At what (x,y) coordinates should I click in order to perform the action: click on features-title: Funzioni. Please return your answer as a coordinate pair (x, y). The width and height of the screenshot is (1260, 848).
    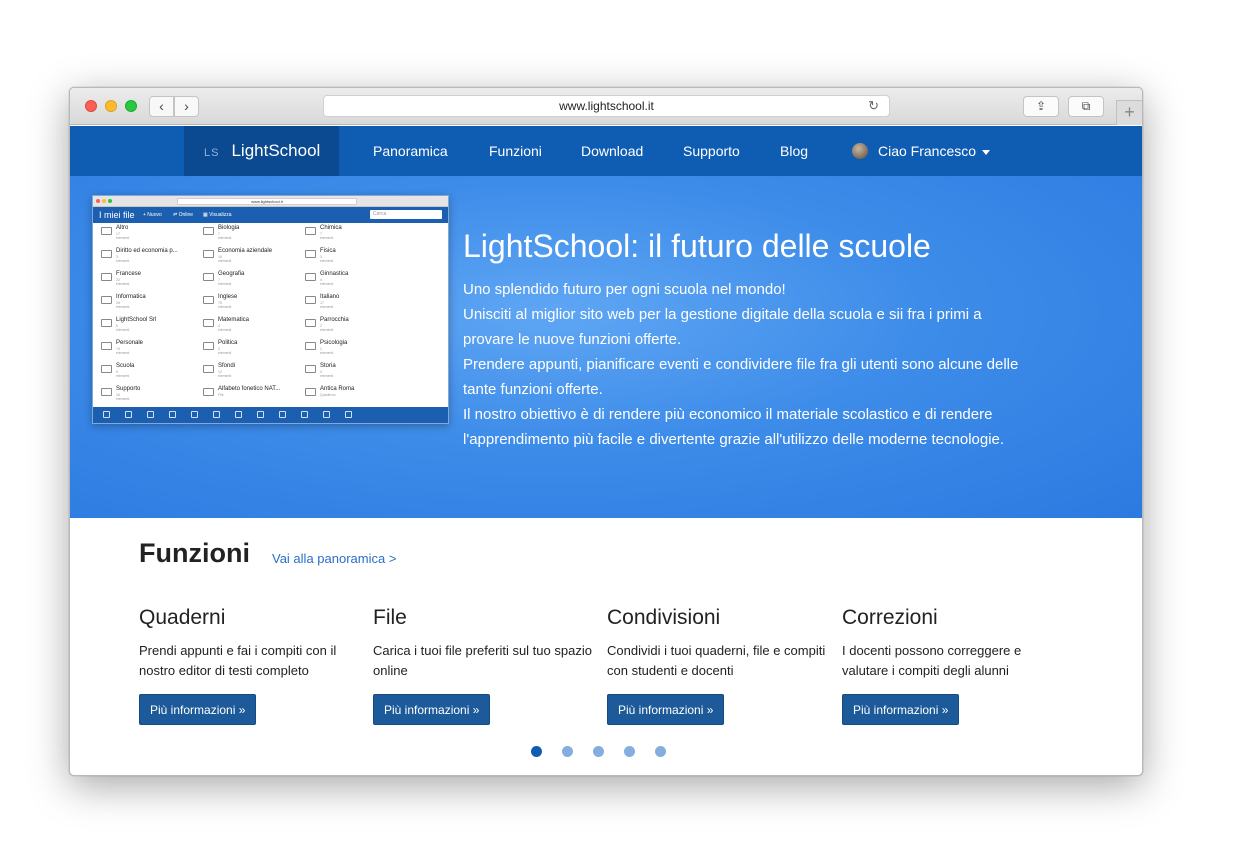
    Looking at the image, I should click on (194, 553).